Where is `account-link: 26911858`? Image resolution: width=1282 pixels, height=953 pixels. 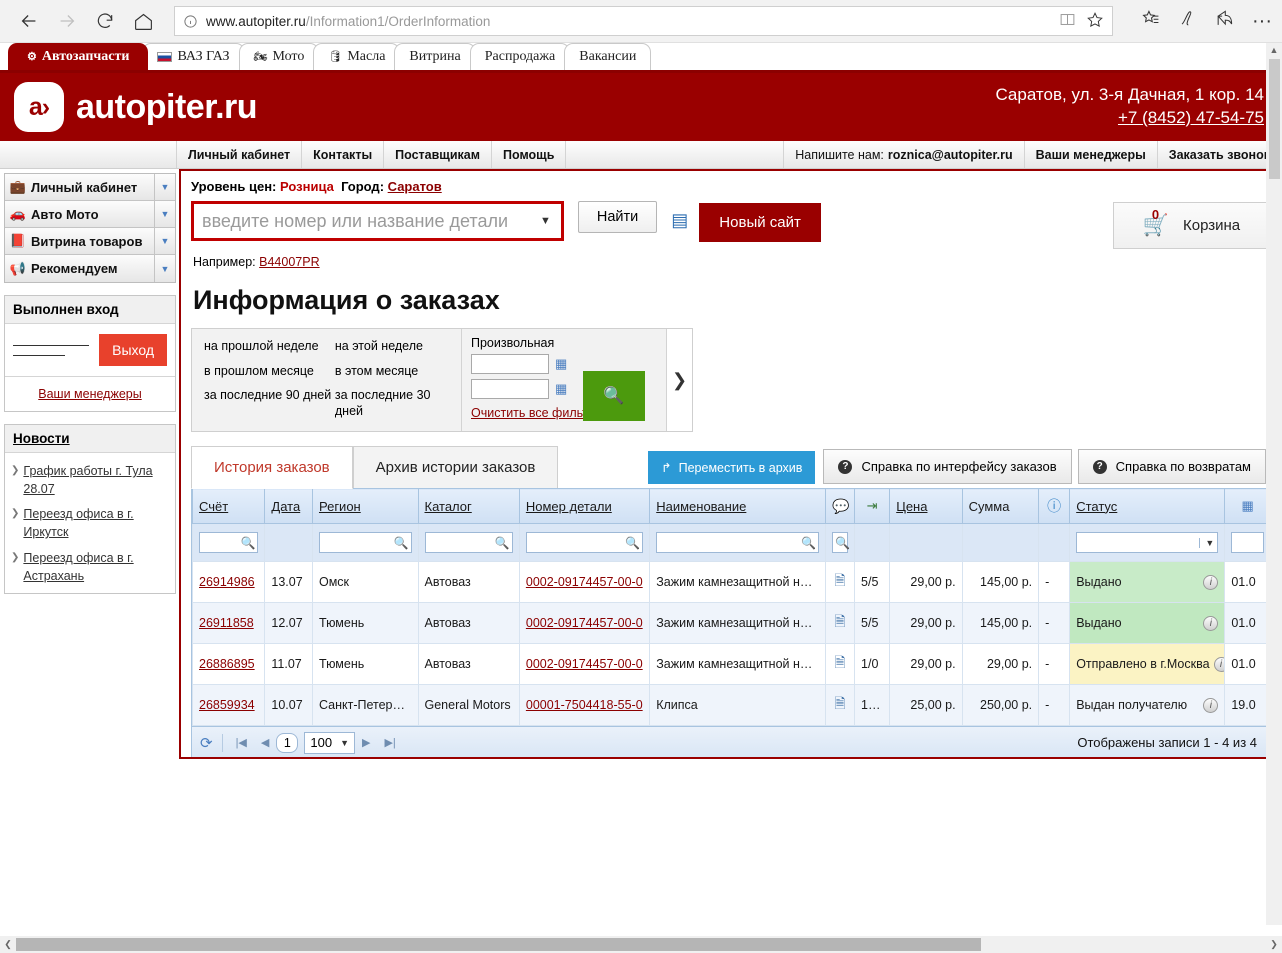 account-link: 26911858 is located at coordinates (226, 623).